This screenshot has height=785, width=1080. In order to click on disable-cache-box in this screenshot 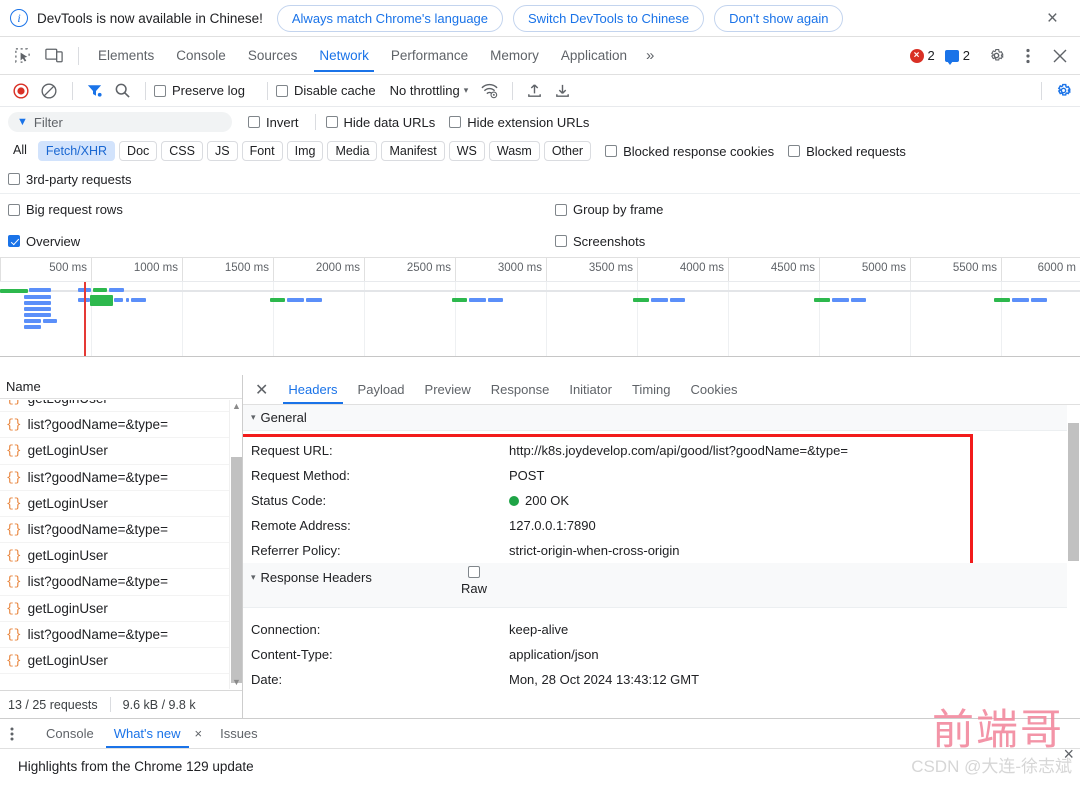, I will do `click(281, 90)`.